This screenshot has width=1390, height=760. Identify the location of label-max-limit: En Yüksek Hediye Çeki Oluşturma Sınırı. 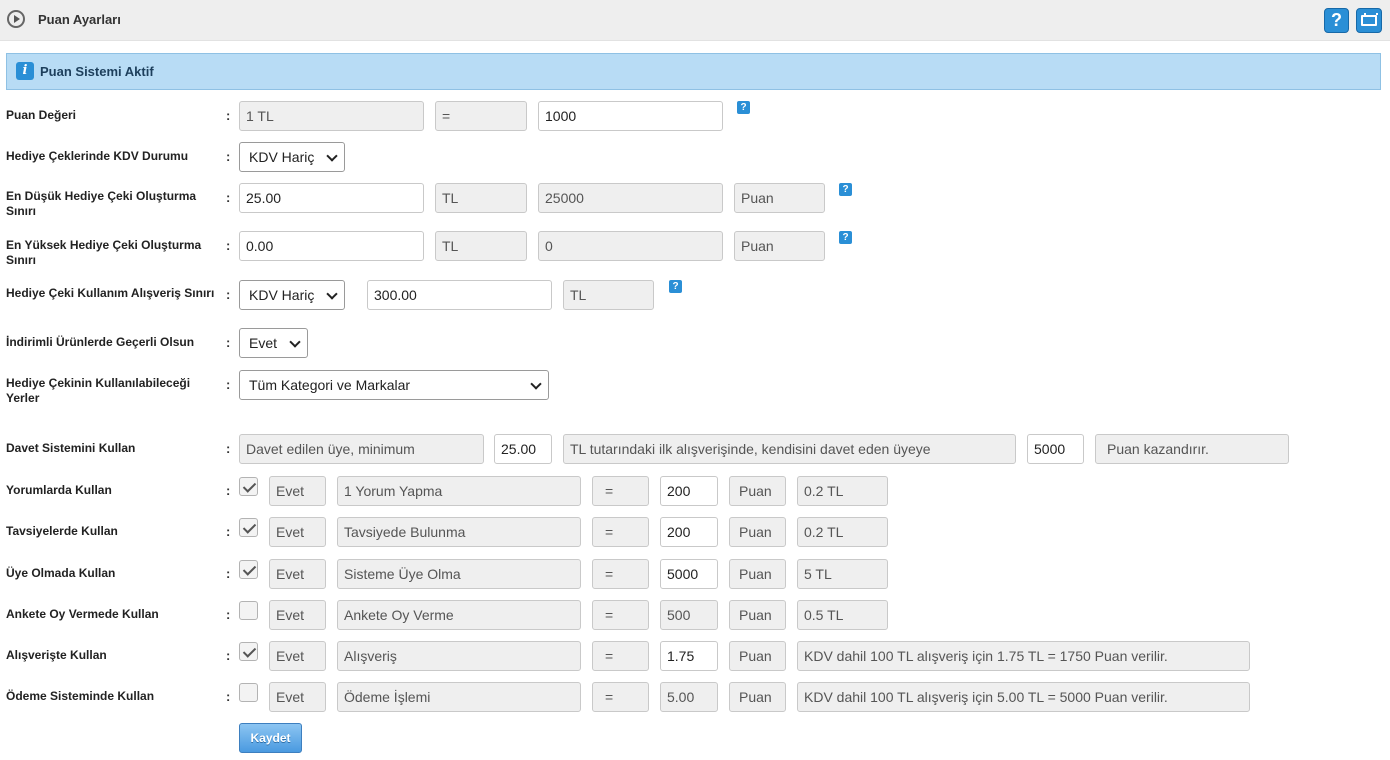
(104, 252).